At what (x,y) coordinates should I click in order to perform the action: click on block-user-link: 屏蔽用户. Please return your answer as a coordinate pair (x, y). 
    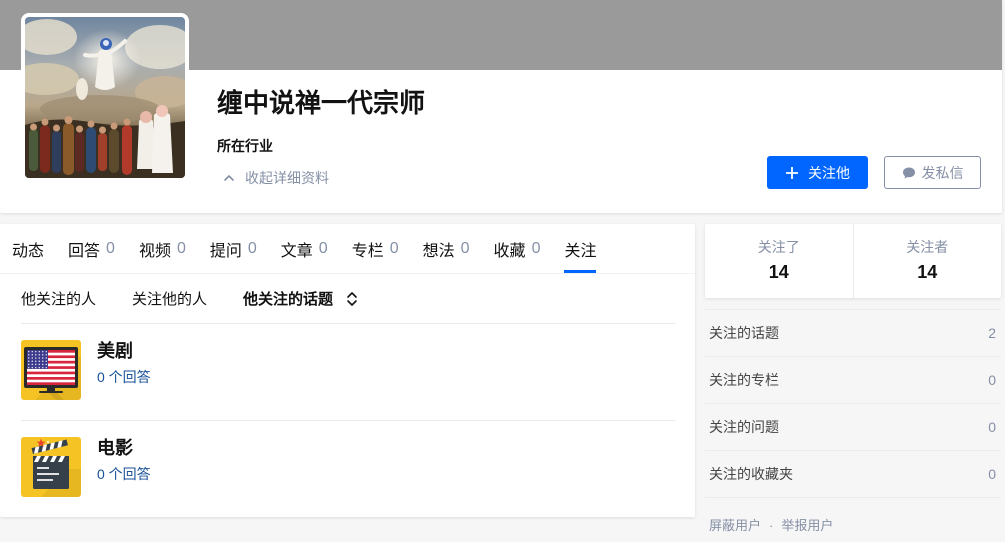
    Looking at the image, I should click on (735, 525).